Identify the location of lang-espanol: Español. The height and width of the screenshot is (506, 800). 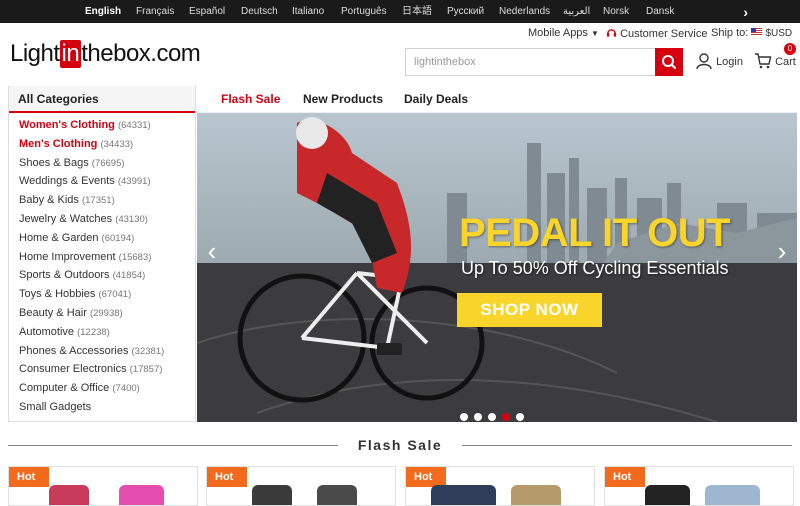
(207, 11).